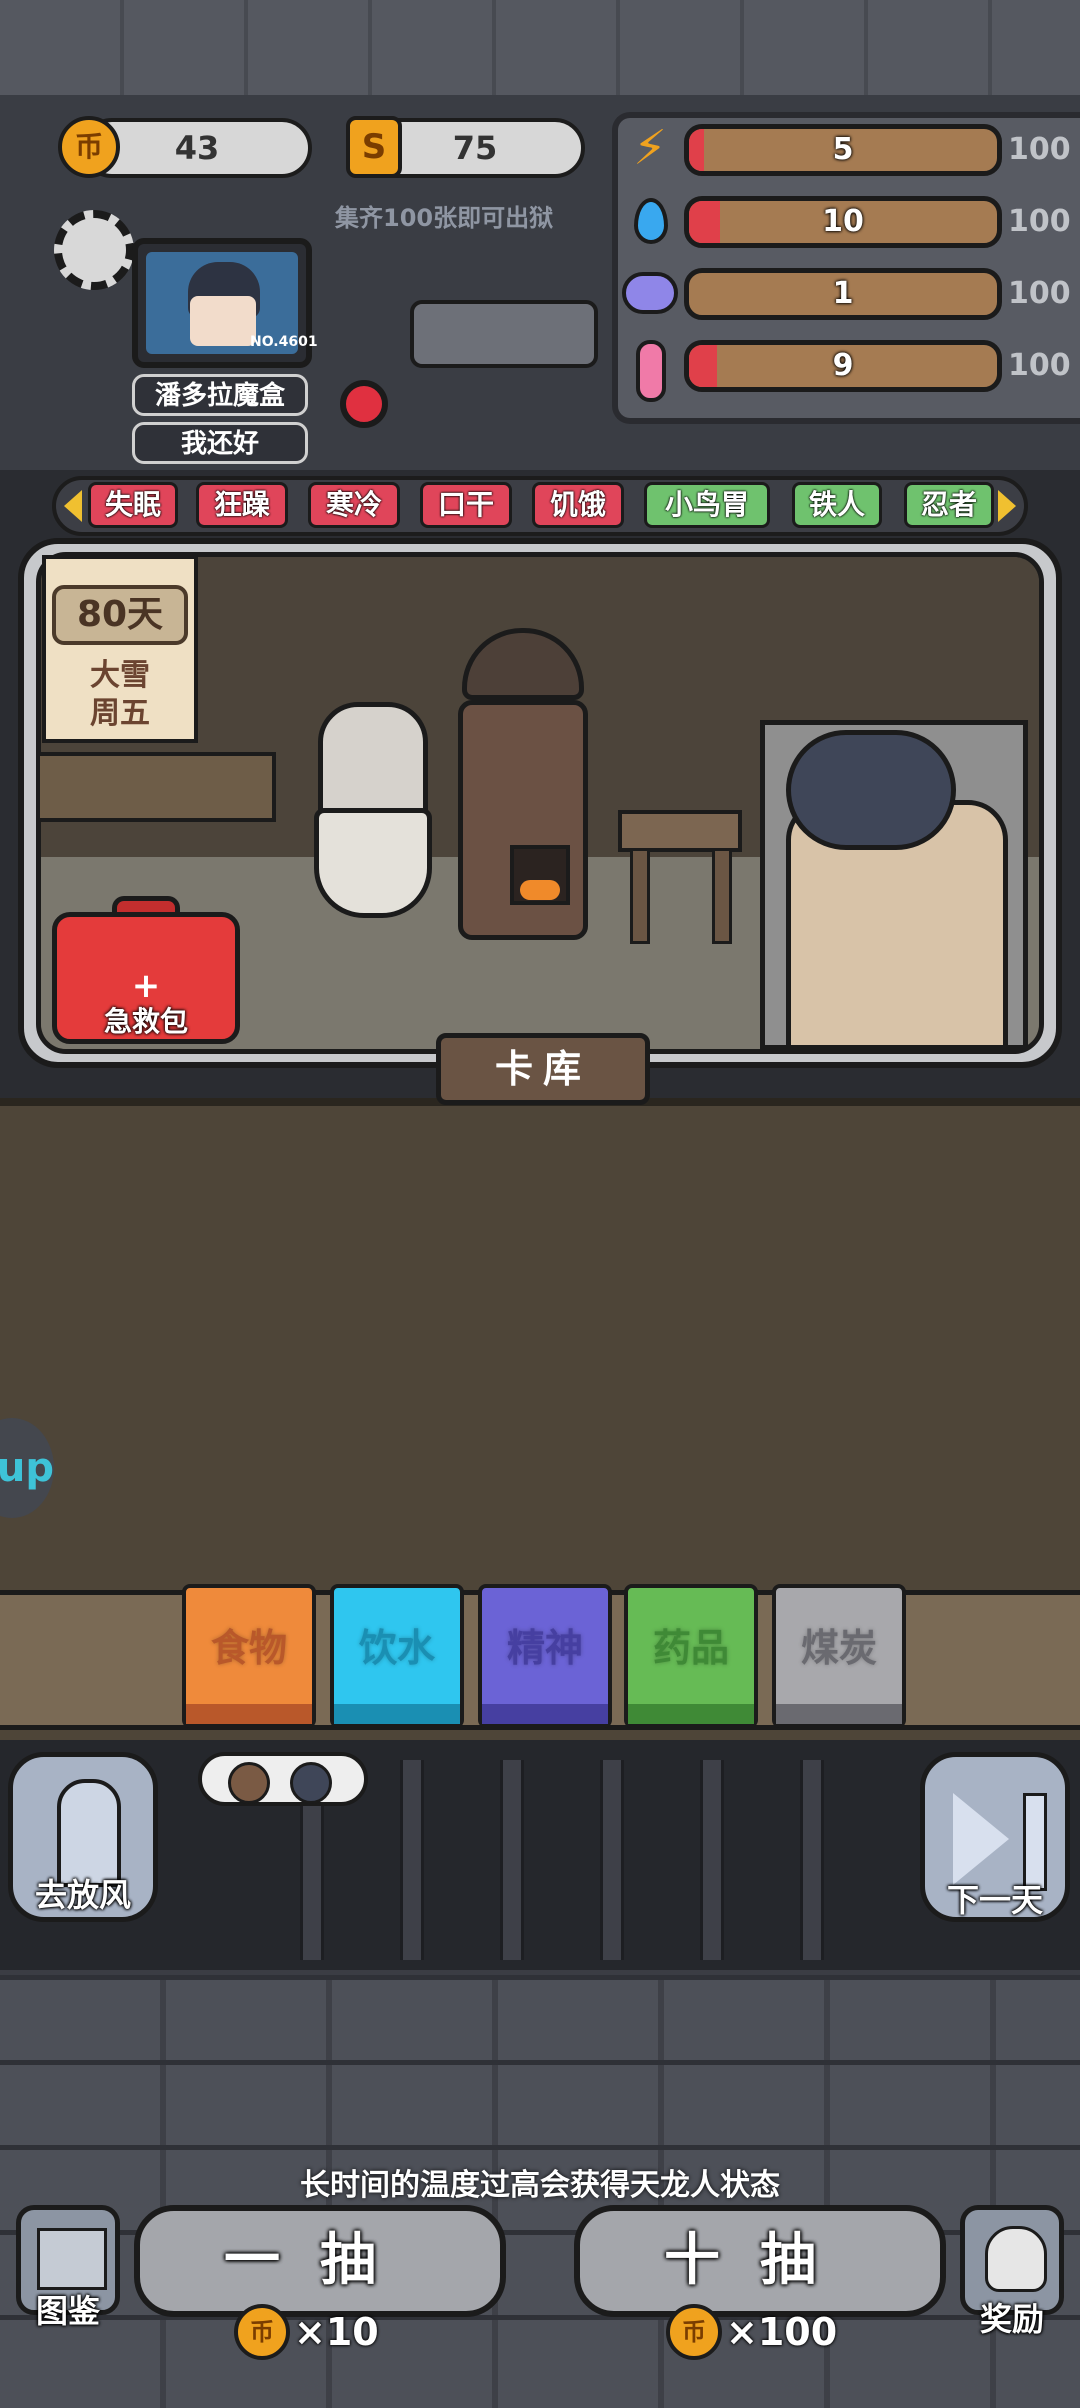 The image size is (1080, 2408). Describe the element at coordinates (843, 365) in the screenshot. I see `temperature-value: 9` at that location.